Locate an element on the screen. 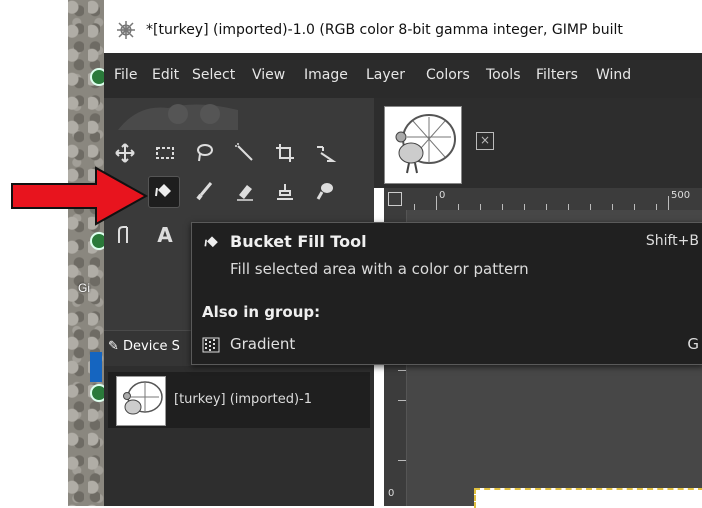  menu-colors: Colors is located at coordinates (448, 75).